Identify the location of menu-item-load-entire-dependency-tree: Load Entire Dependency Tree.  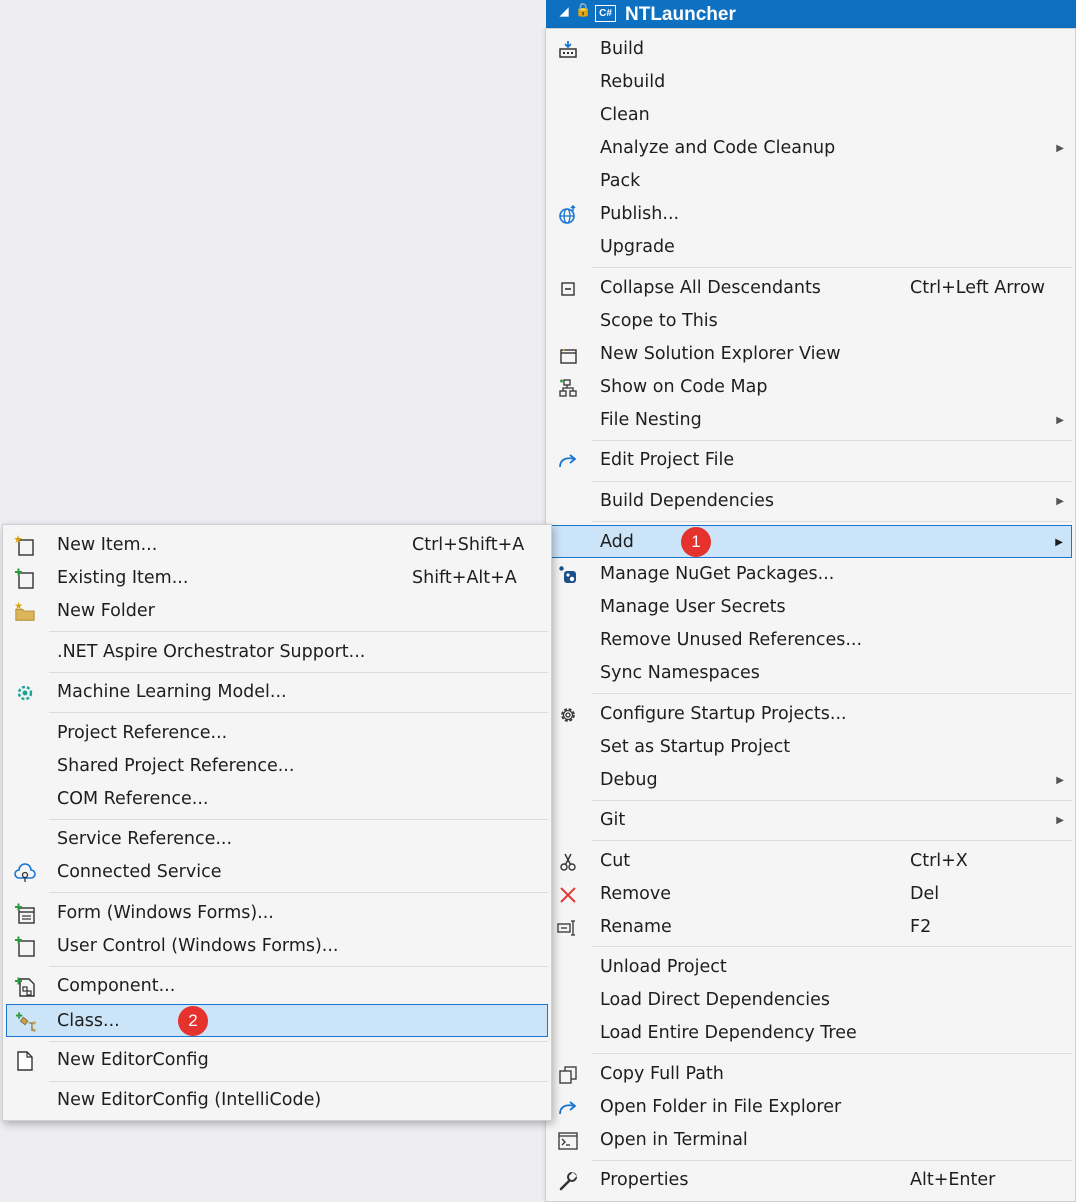
(810, 1033).